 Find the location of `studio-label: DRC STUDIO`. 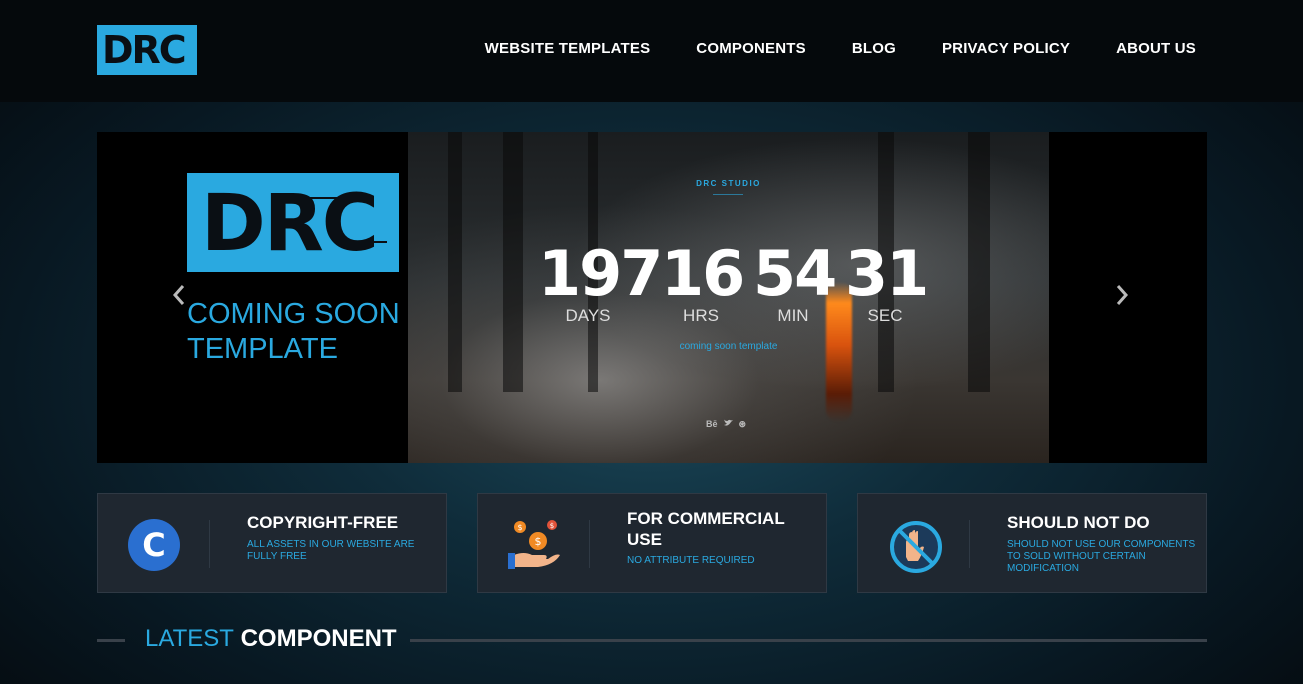

studio-label: DRC STUDIO is located at coordinates (728, 183).